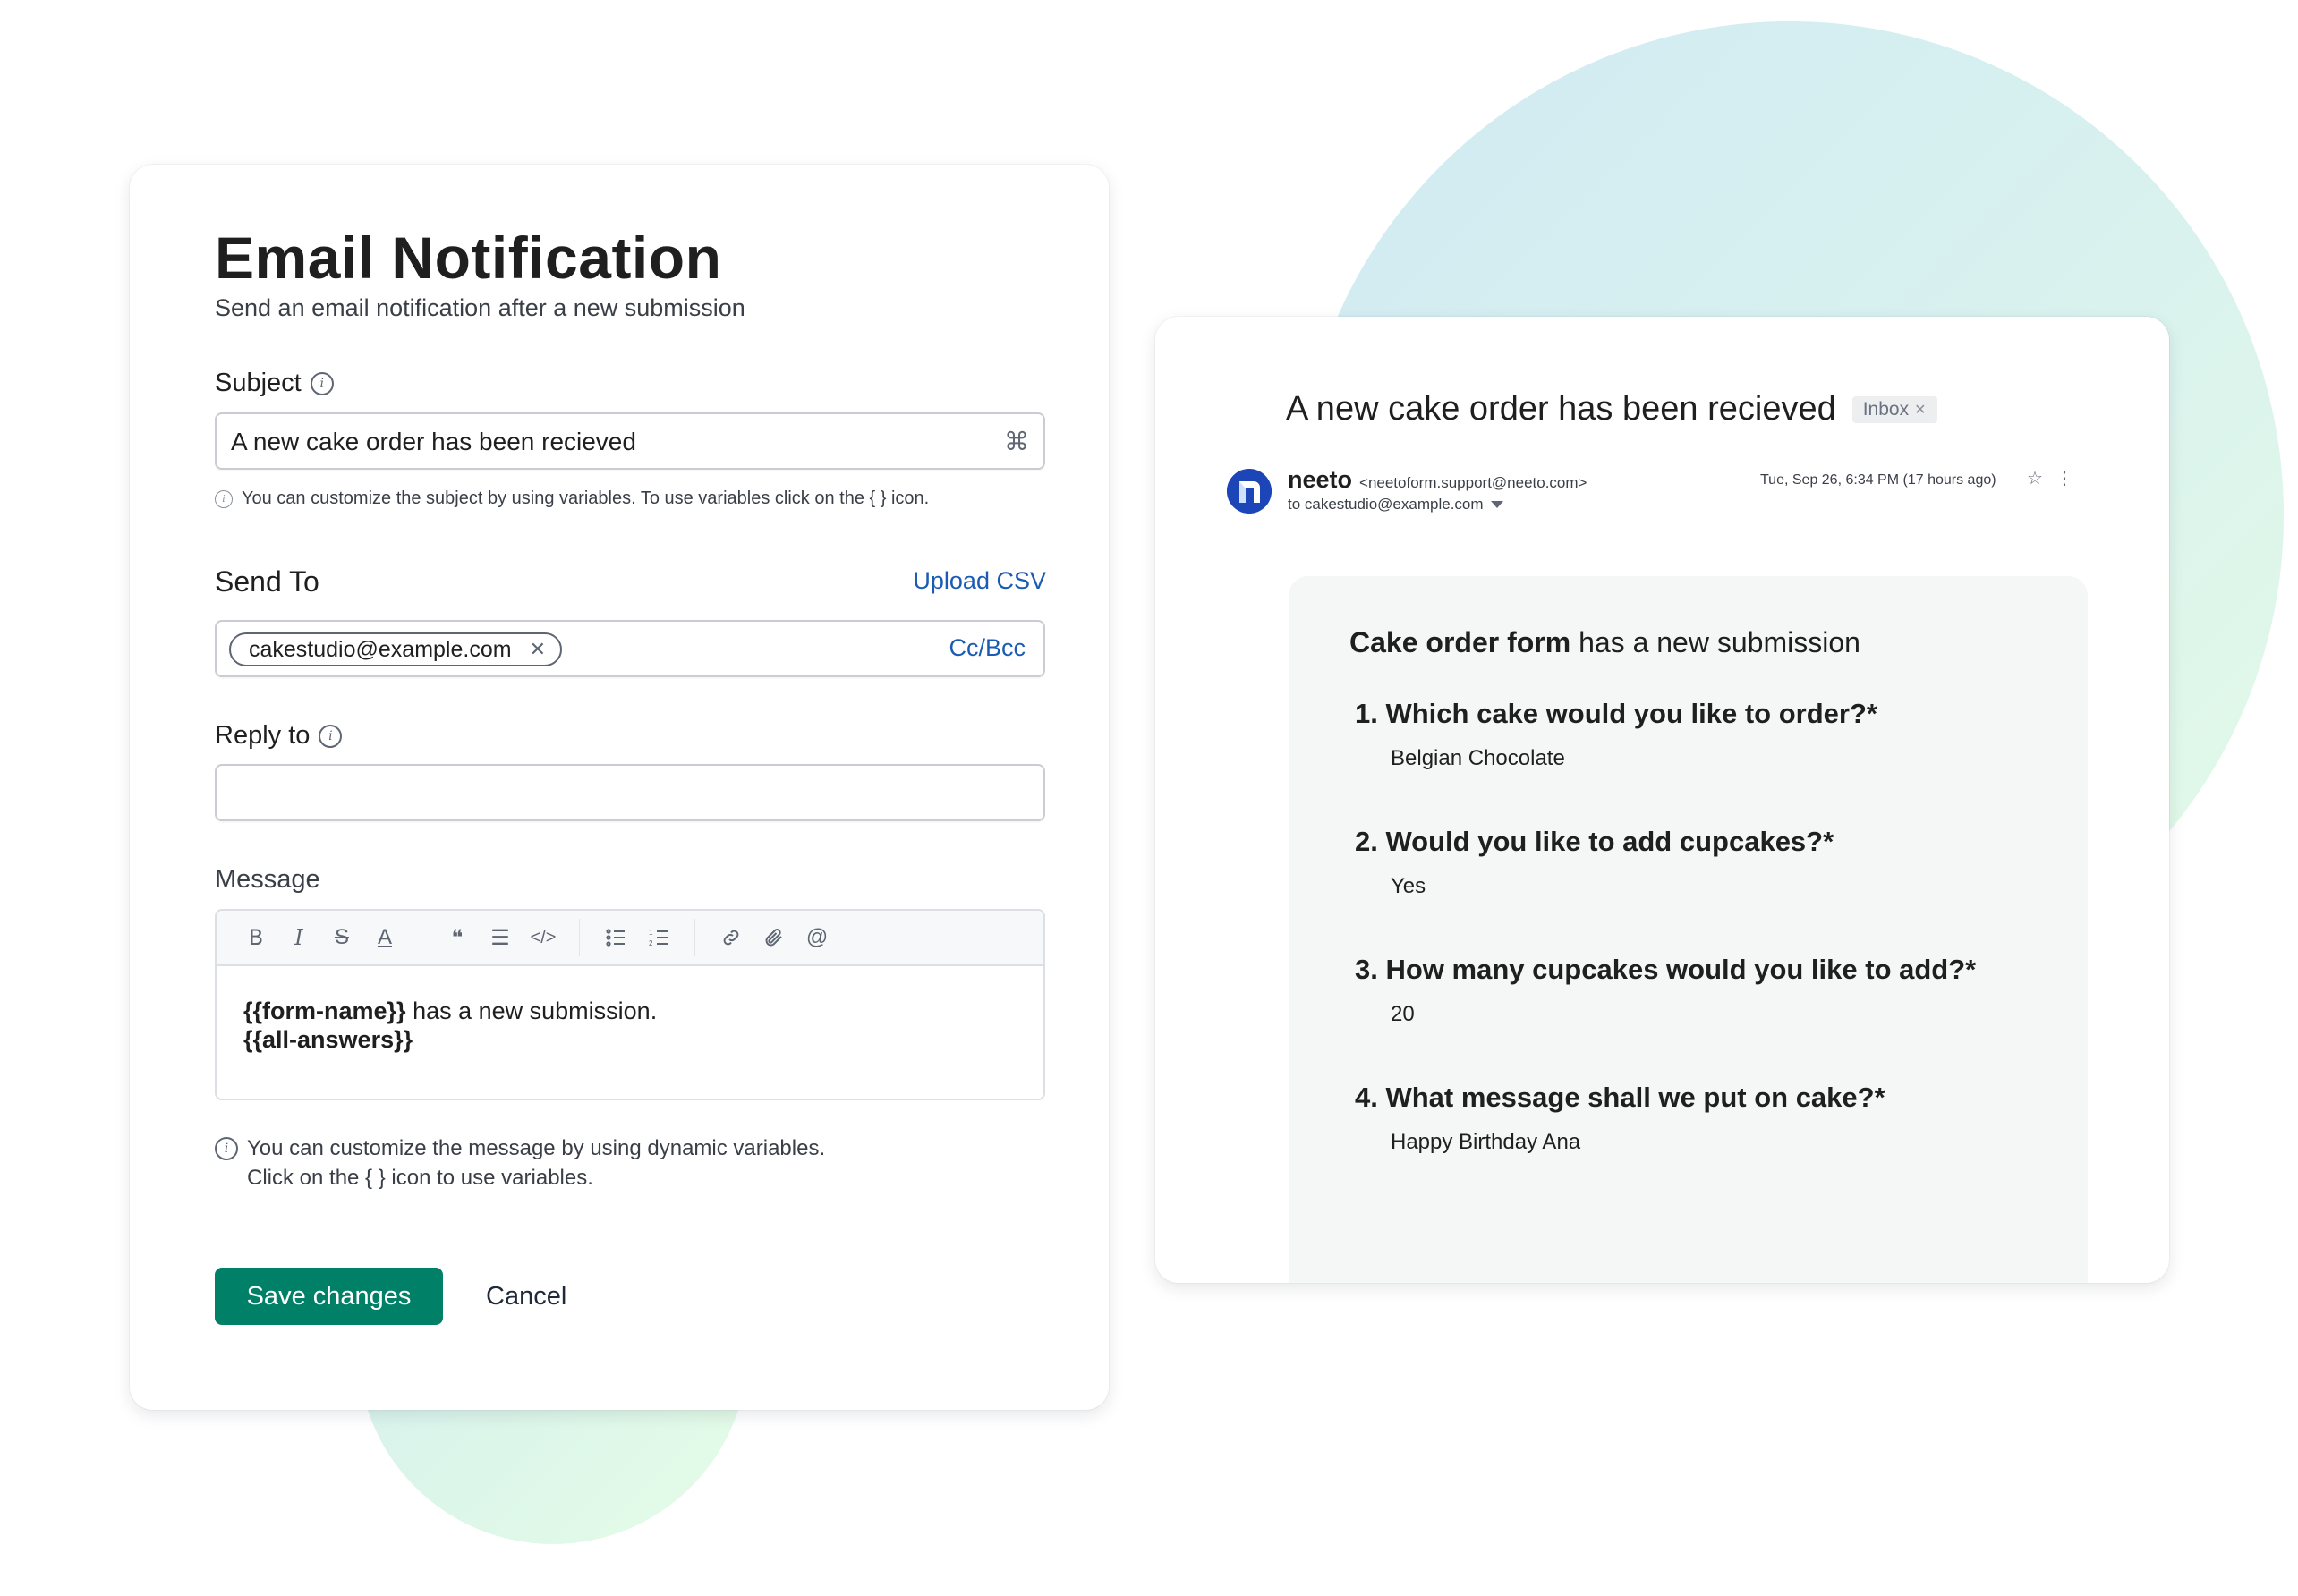  Describe the element at coordinates (1478, 758) in the screenshot. I see `answer-1: Belgian Chocolate` at that location.